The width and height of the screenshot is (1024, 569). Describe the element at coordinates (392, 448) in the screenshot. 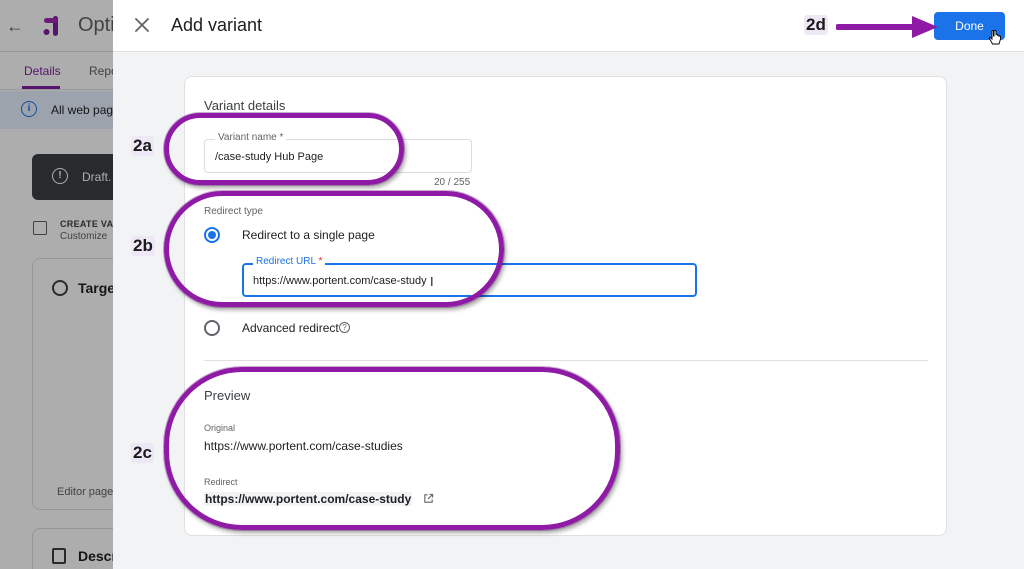

I see `annotation-circle-2c` at that location.